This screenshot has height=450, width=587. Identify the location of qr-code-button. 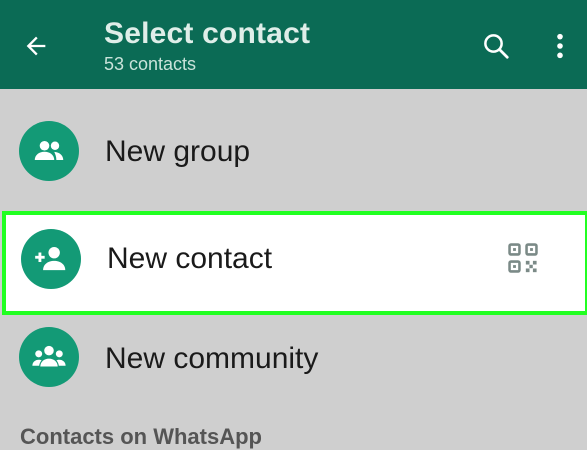
(523, 258).